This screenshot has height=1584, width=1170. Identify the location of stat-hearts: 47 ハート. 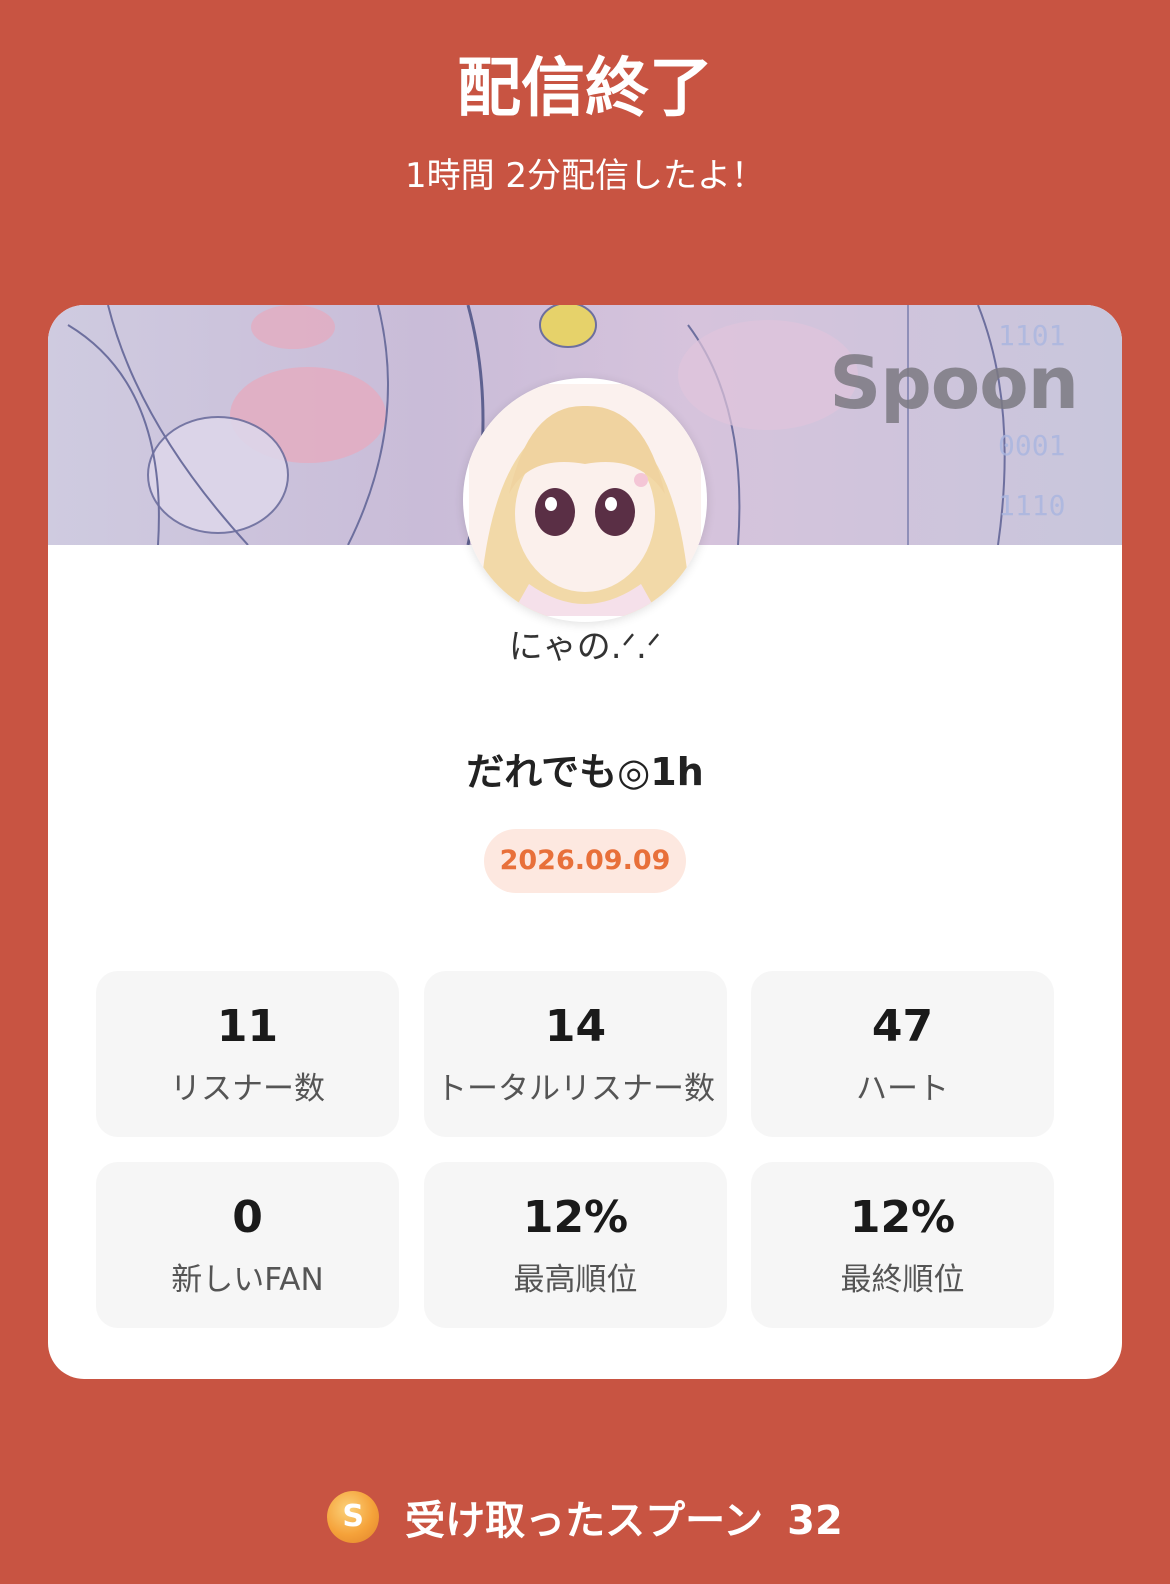
(902, 1054).